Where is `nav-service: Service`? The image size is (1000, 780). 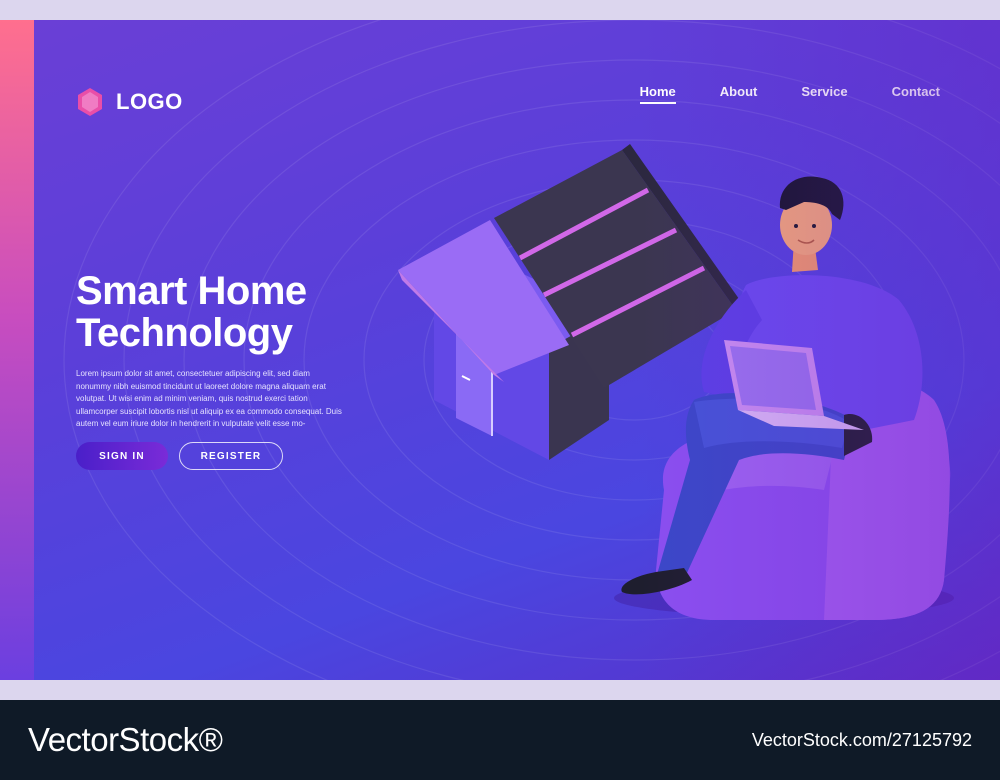 nav-service: Service is located at coordinates (824, 94).